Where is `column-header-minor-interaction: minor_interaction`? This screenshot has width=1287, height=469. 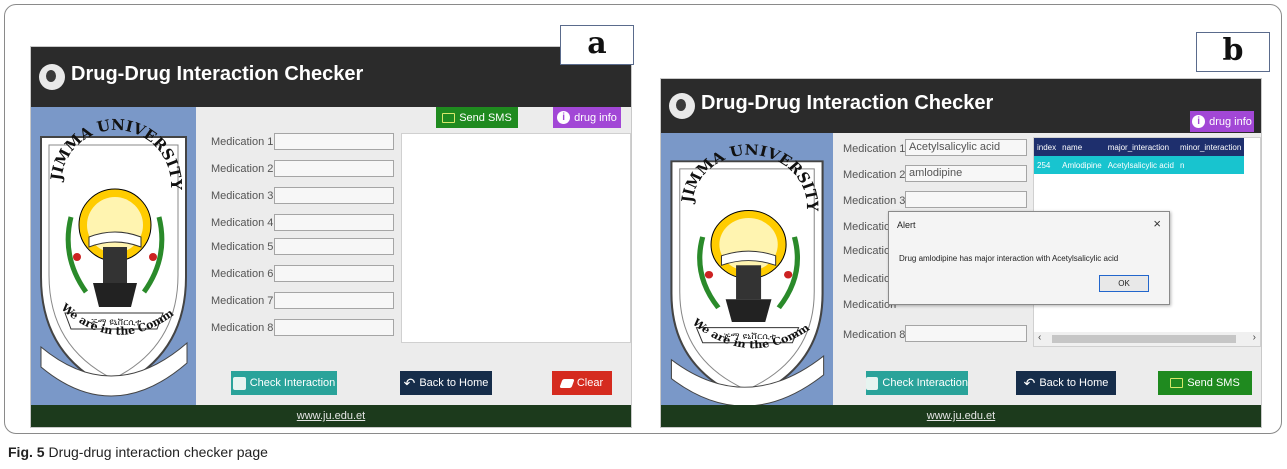 column-header-minor-interaction: minor_interaction is located at coordinates (1210, 147).